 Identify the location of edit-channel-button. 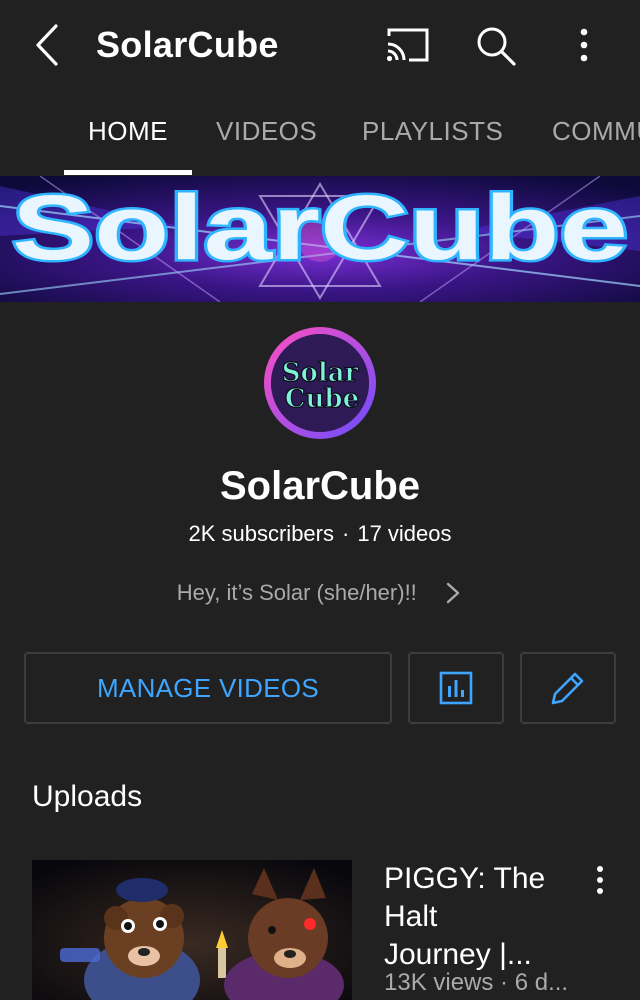
(568, 688).